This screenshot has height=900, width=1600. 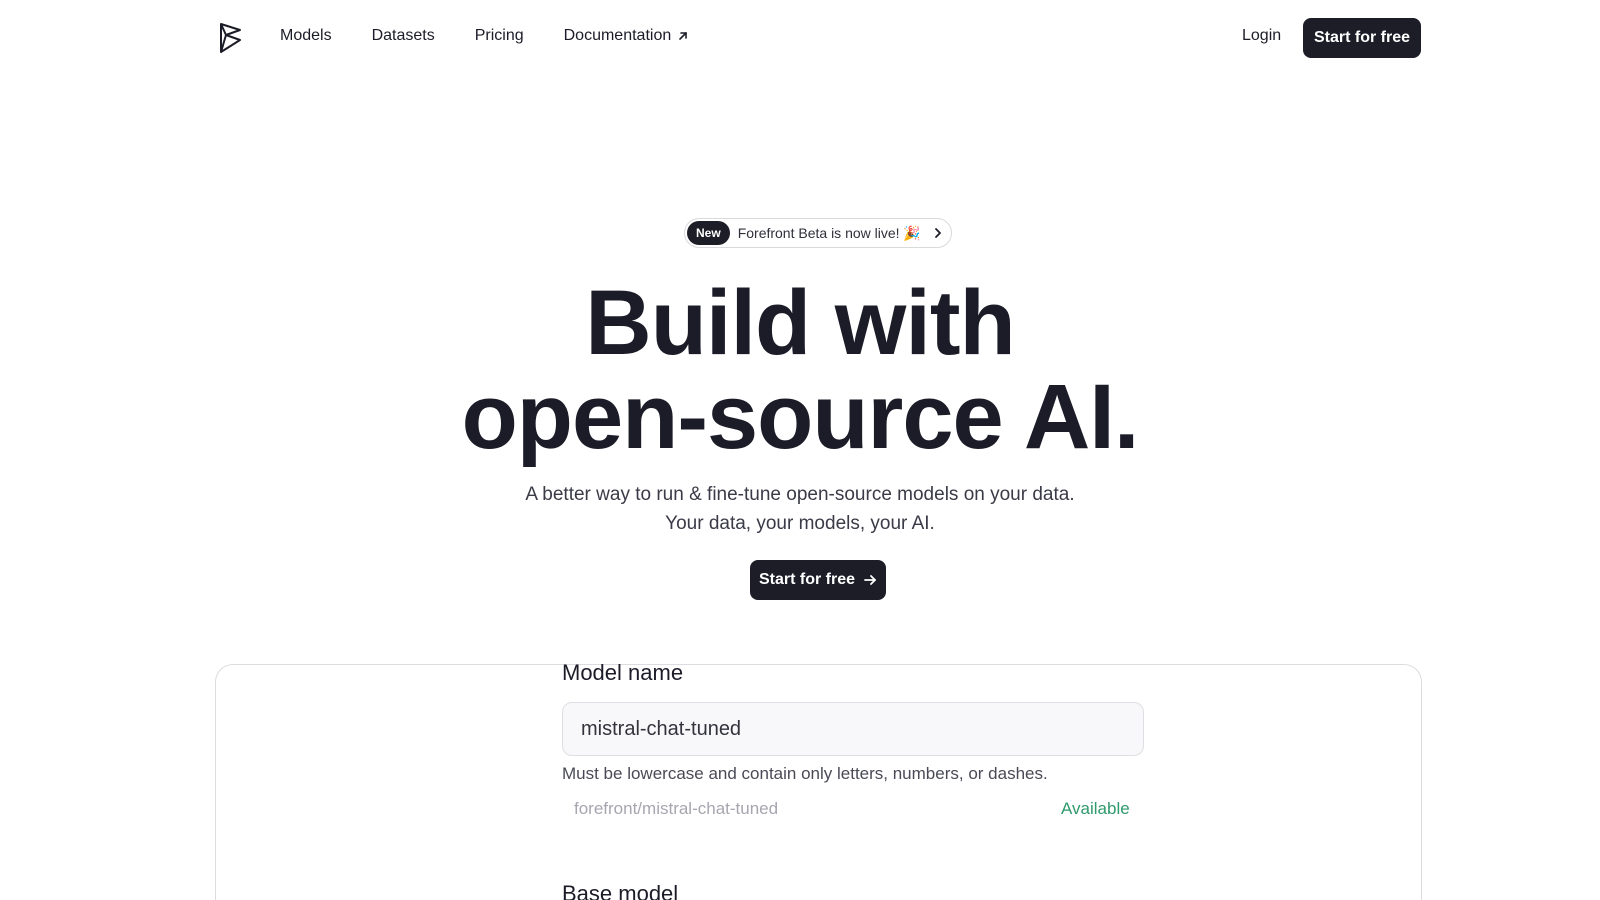 I want to click on nav-link-documentation-label: Documentation, so click(x=617, y=35).